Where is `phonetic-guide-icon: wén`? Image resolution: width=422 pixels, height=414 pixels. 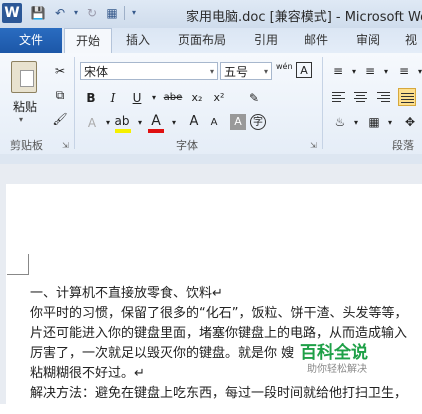
phonetic-guide-icon: wén is located at coordinates (284, 70).